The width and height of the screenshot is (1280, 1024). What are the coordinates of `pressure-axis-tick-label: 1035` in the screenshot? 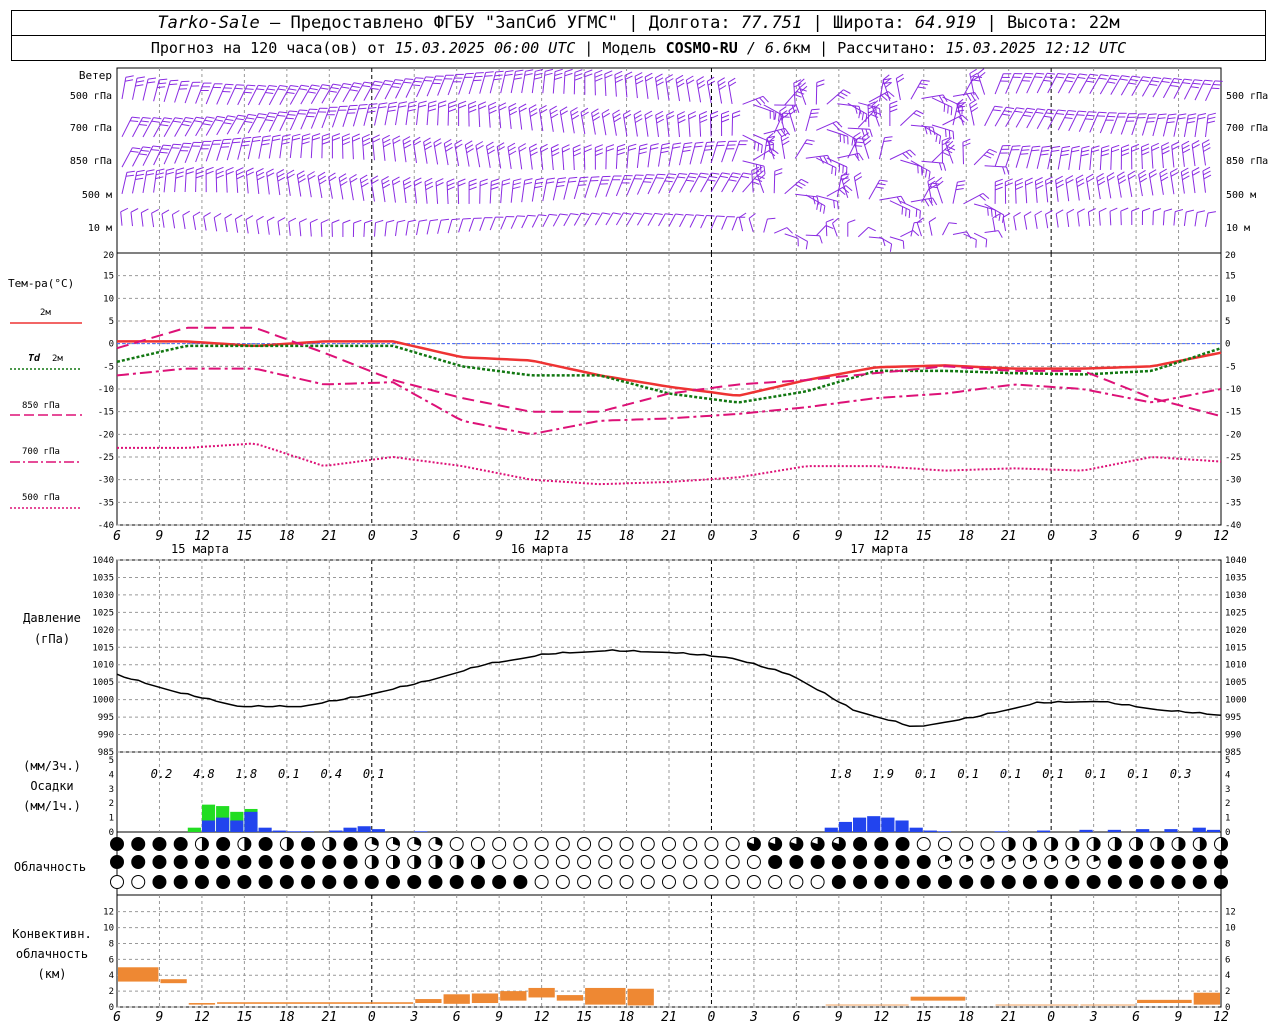 It's located at (103, 578).